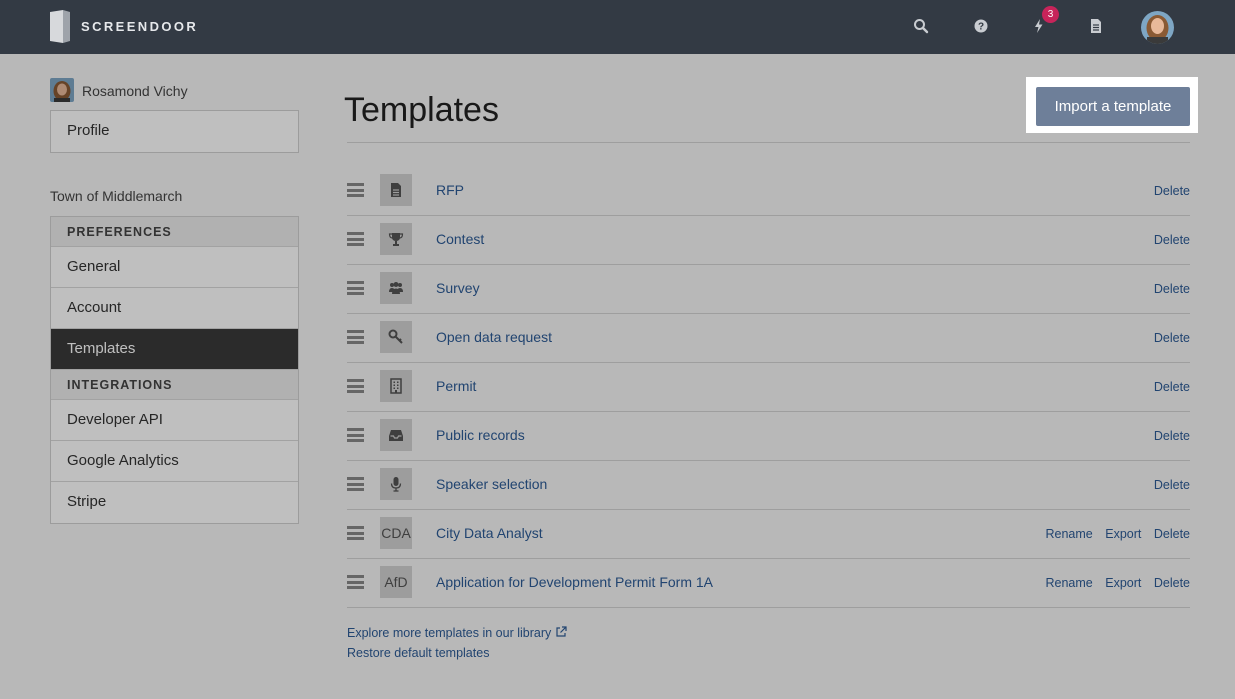  I want to click on screendoor-logo-icon, so click(60, 26).